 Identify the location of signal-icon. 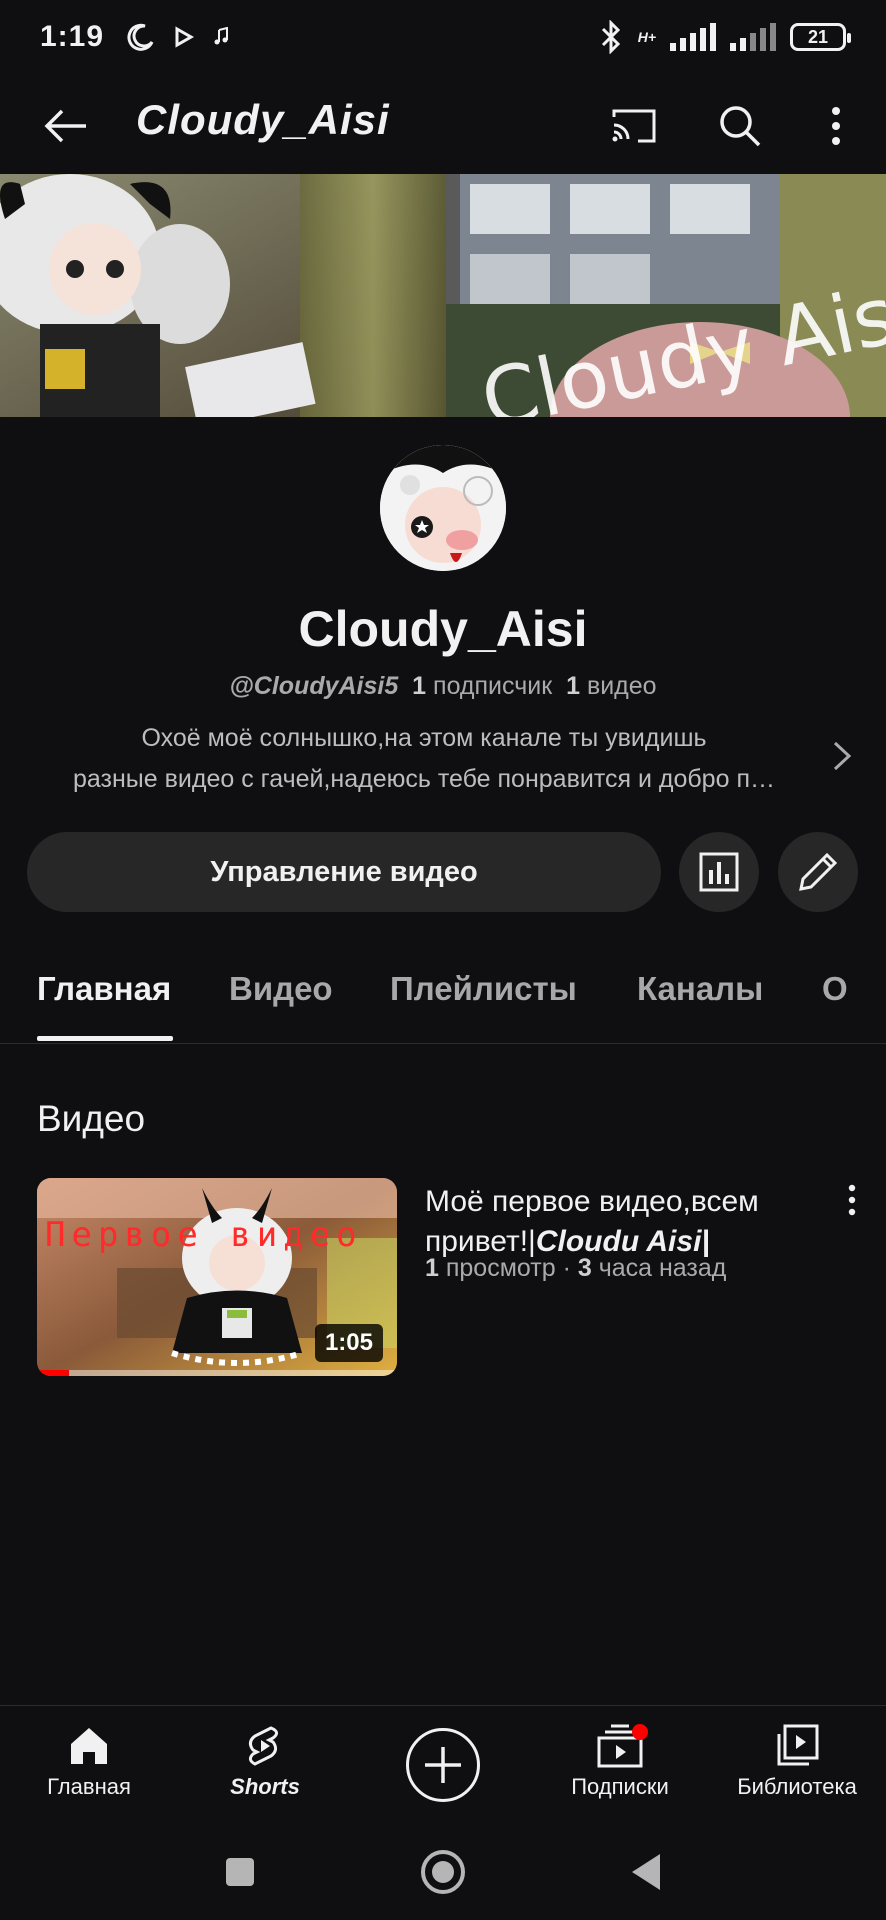
(693, 37).